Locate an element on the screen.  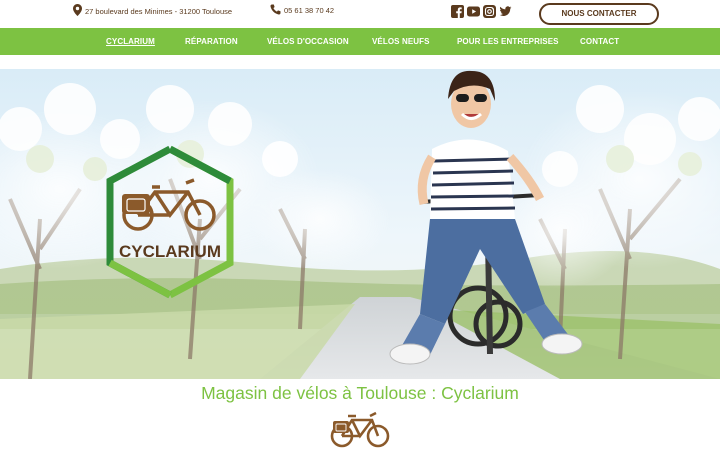
phone-icon is located at coordinates (275, 10).